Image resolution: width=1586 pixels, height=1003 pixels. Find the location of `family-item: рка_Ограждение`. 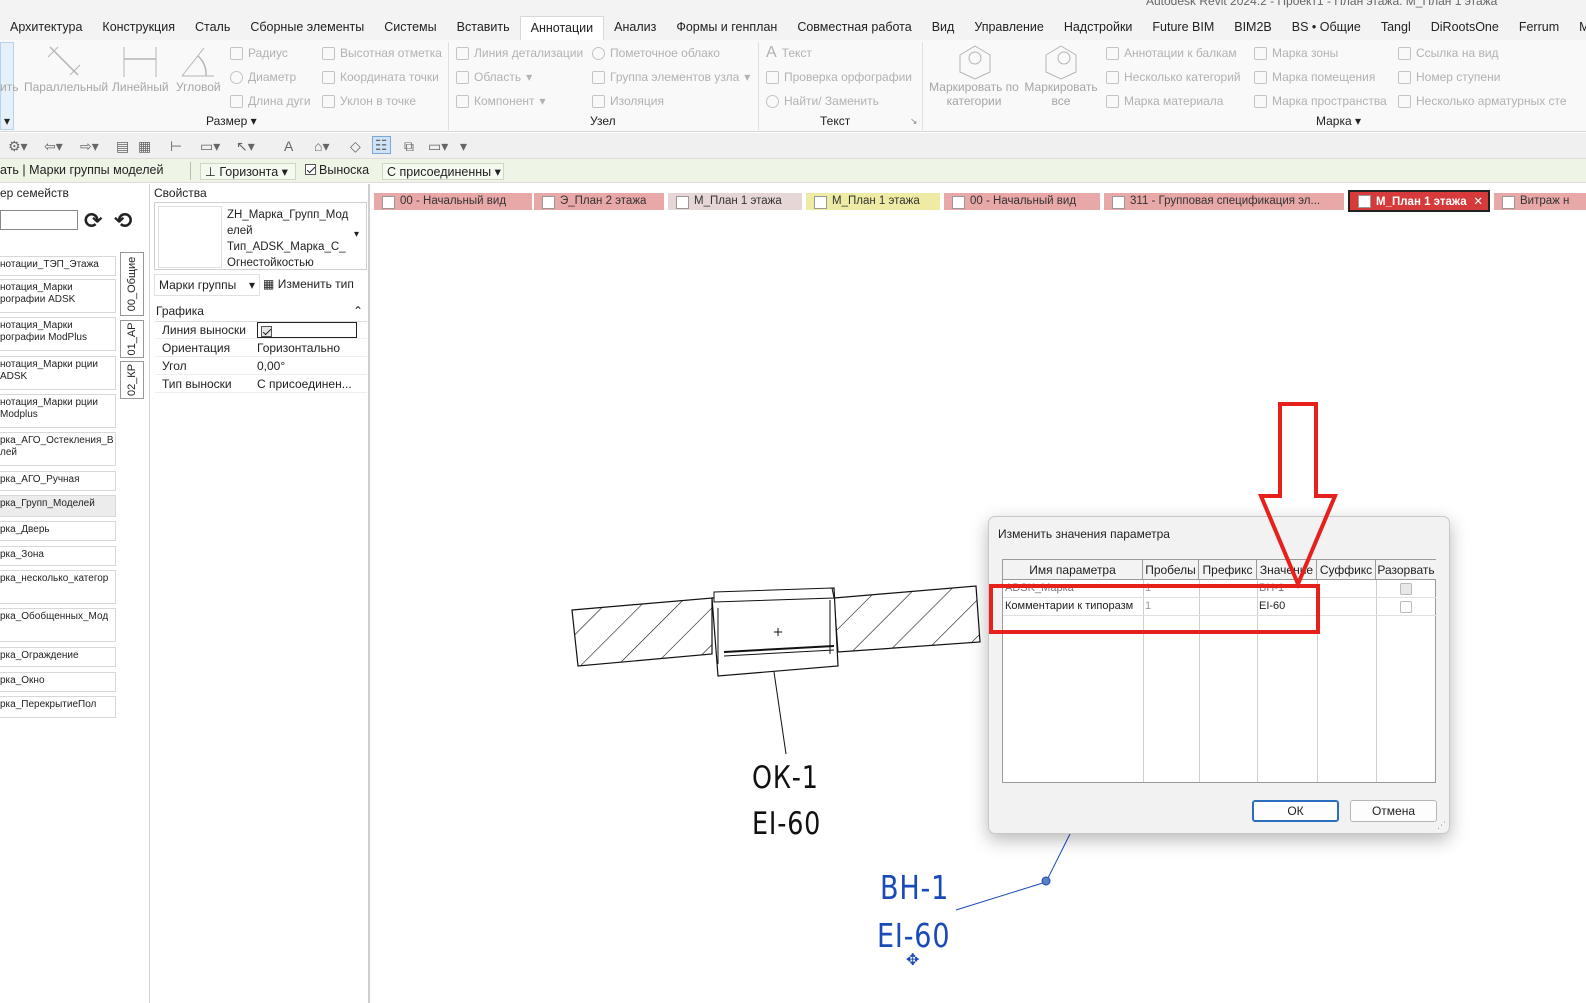

family-item: рка_Ограждение is located at coordinates (58, 657).